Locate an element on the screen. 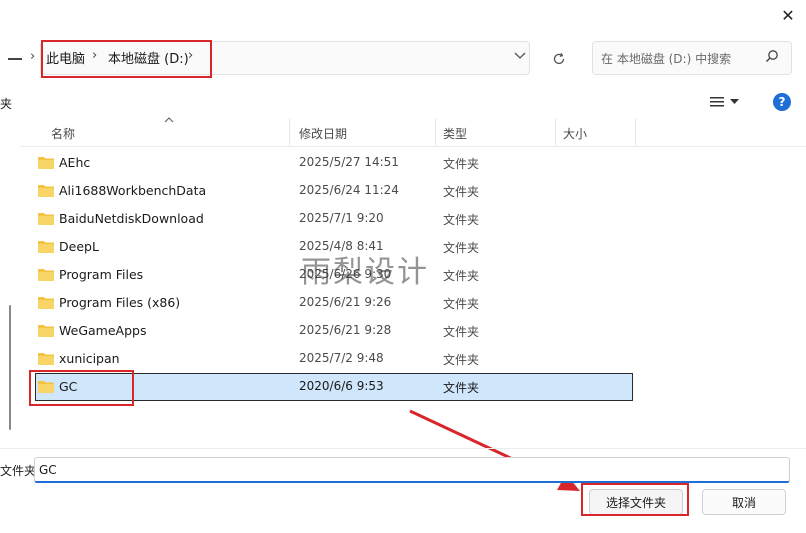 The width and height of the screenshot is (806, 533). folder-name-field is located at coordinates (412, 470).